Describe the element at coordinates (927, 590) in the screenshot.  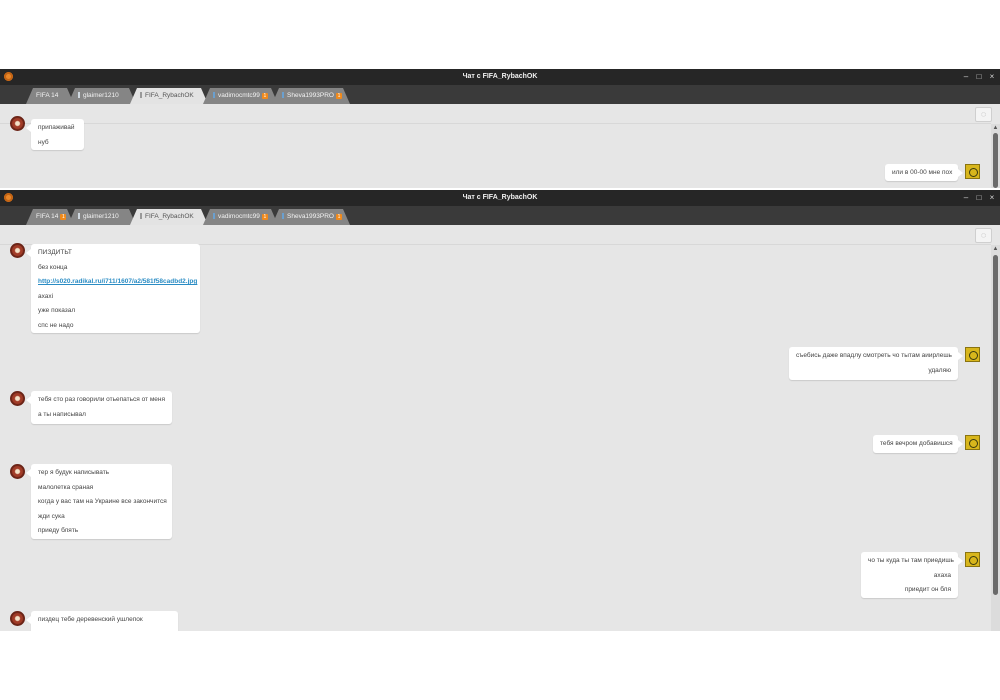
I see `message-text: приедит он бля` at that location.